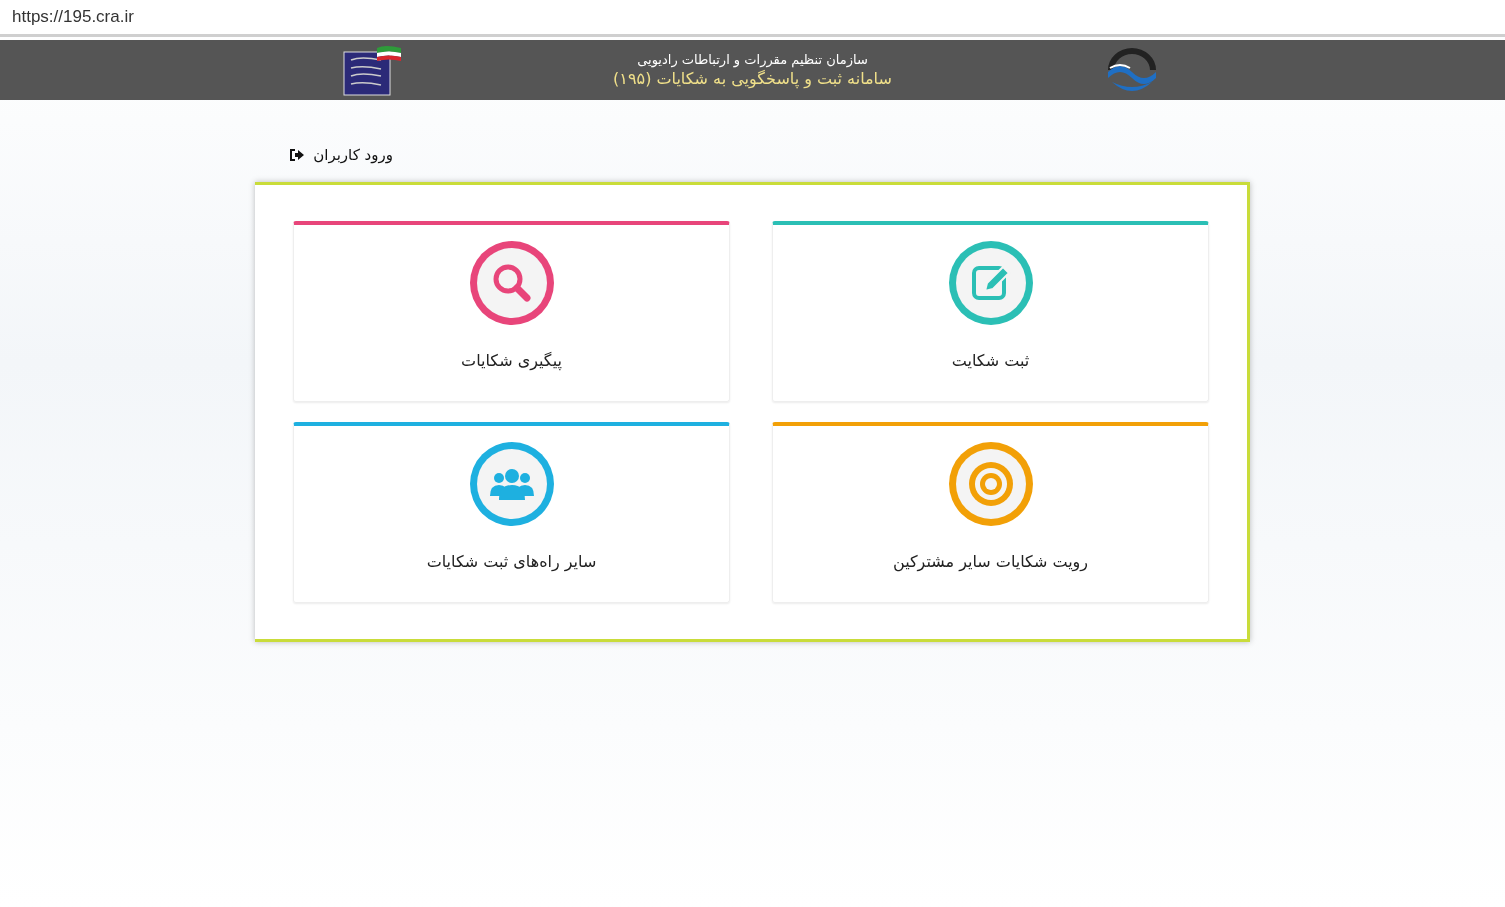 The height and width of the screenshot is (907, 1505). What do you see at coordinates (752, 59) in the screenshot?
I see `organization-name: سازمان تنظیم مقررات و ارتباطات رادیویی` at bounding box center [752, 59].